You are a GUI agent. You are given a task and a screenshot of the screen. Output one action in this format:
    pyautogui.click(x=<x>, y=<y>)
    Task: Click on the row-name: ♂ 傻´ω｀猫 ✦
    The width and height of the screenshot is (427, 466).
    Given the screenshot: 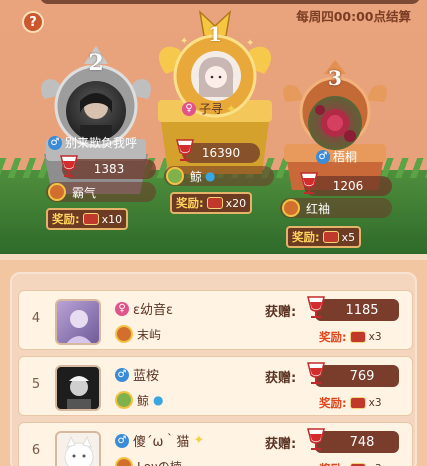 What is the action you would take?
    pyautogui.click(x=159, y=440)
    